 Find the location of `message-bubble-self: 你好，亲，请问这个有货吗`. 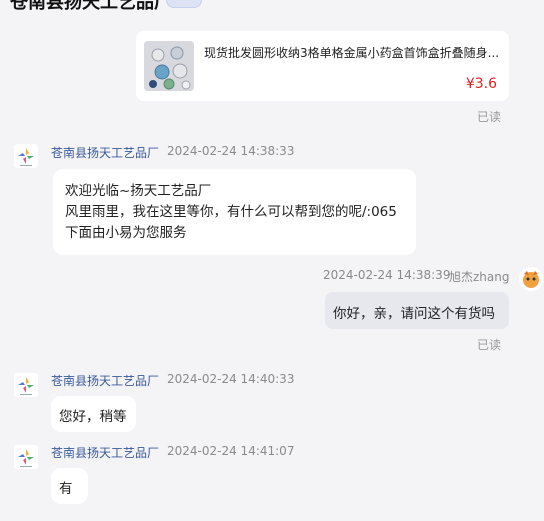

message-bubble-self: 你好，亲，请问这个有货吗 is located at coordinates (417, 310).